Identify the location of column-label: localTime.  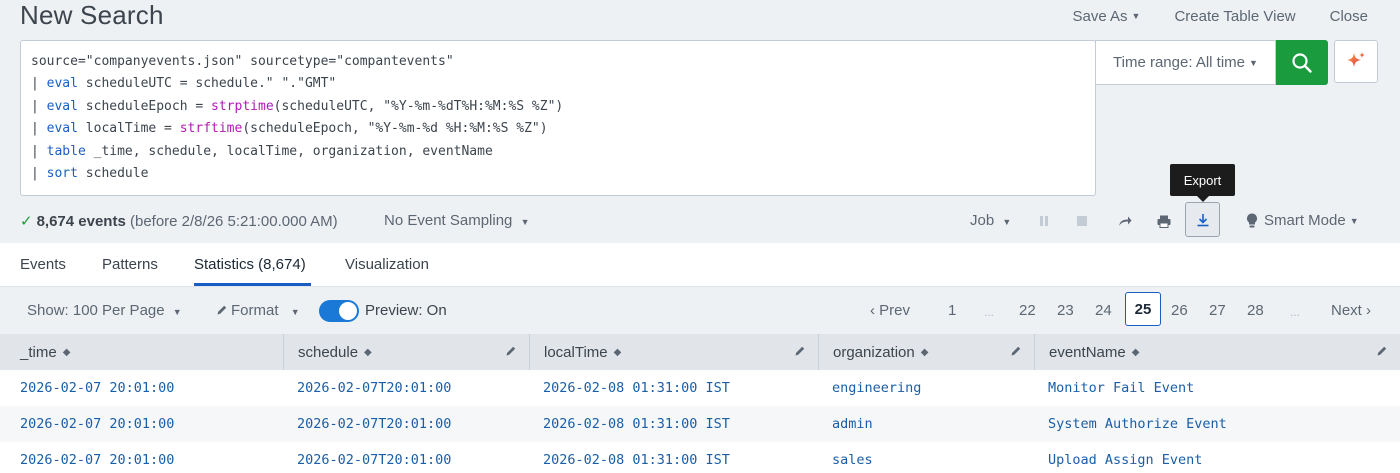
(576, 352).